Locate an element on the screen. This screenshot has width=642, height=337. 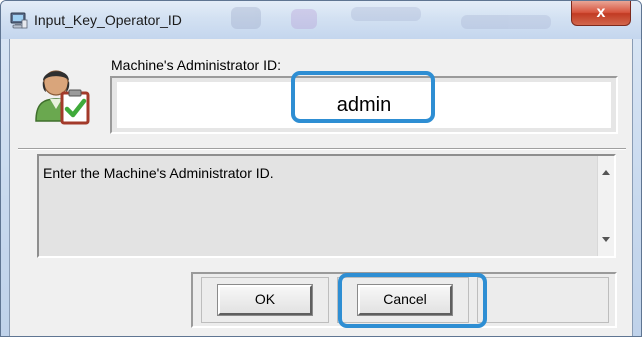
separator is located at coordinates (322, 149).